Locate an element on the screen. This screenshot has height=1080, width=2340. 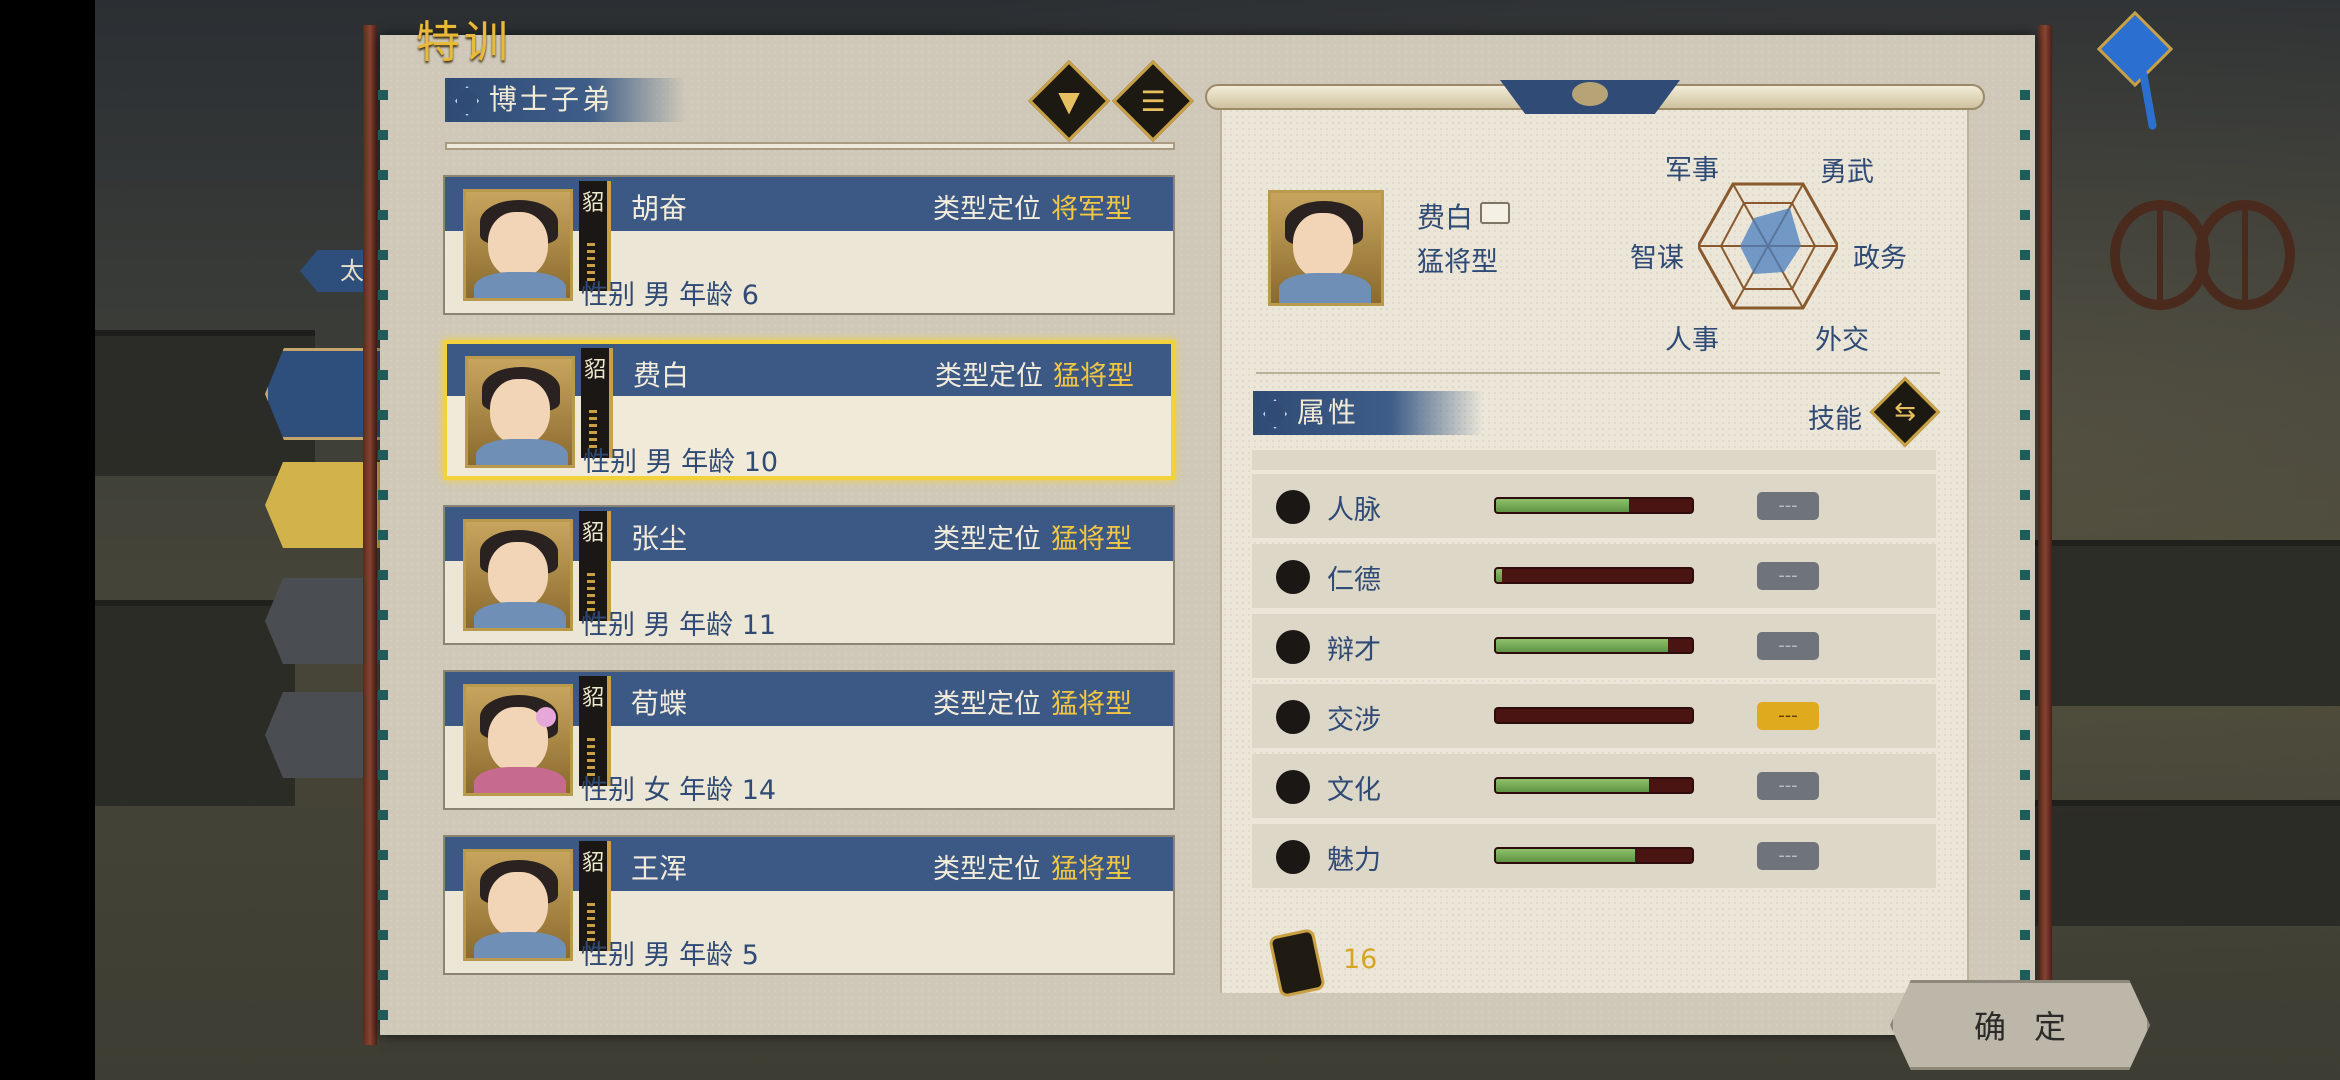
scroll-emblem is located at coordinates (1590, 97).